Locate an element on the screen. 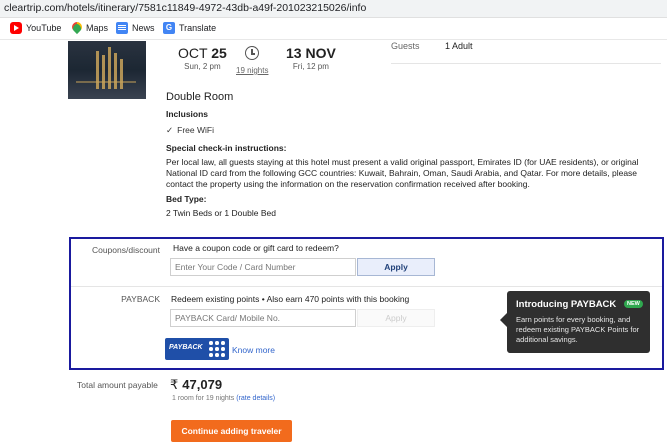 The height and width of the screenshot is (443, 667). coupon-code-input is located at coordinates (263, 267).